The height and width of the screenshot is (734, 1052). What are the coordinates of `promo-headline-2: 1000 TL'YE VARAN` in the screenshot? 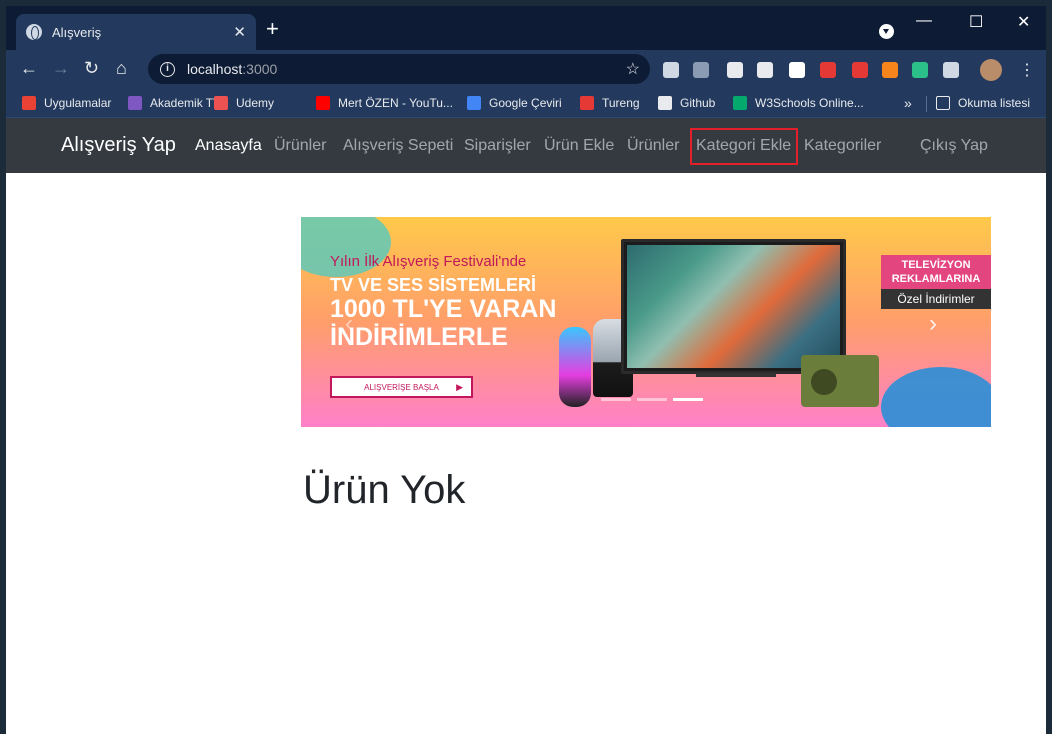 It's located at (443, 309).